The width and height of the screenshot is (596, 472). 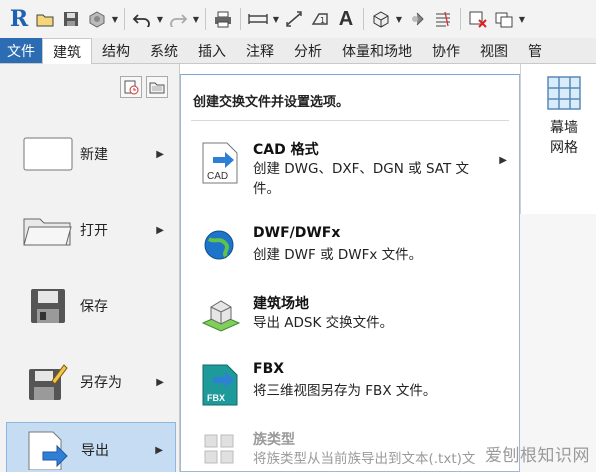 I want to click on tab-structure: 结构, so click(x=116, y=50).